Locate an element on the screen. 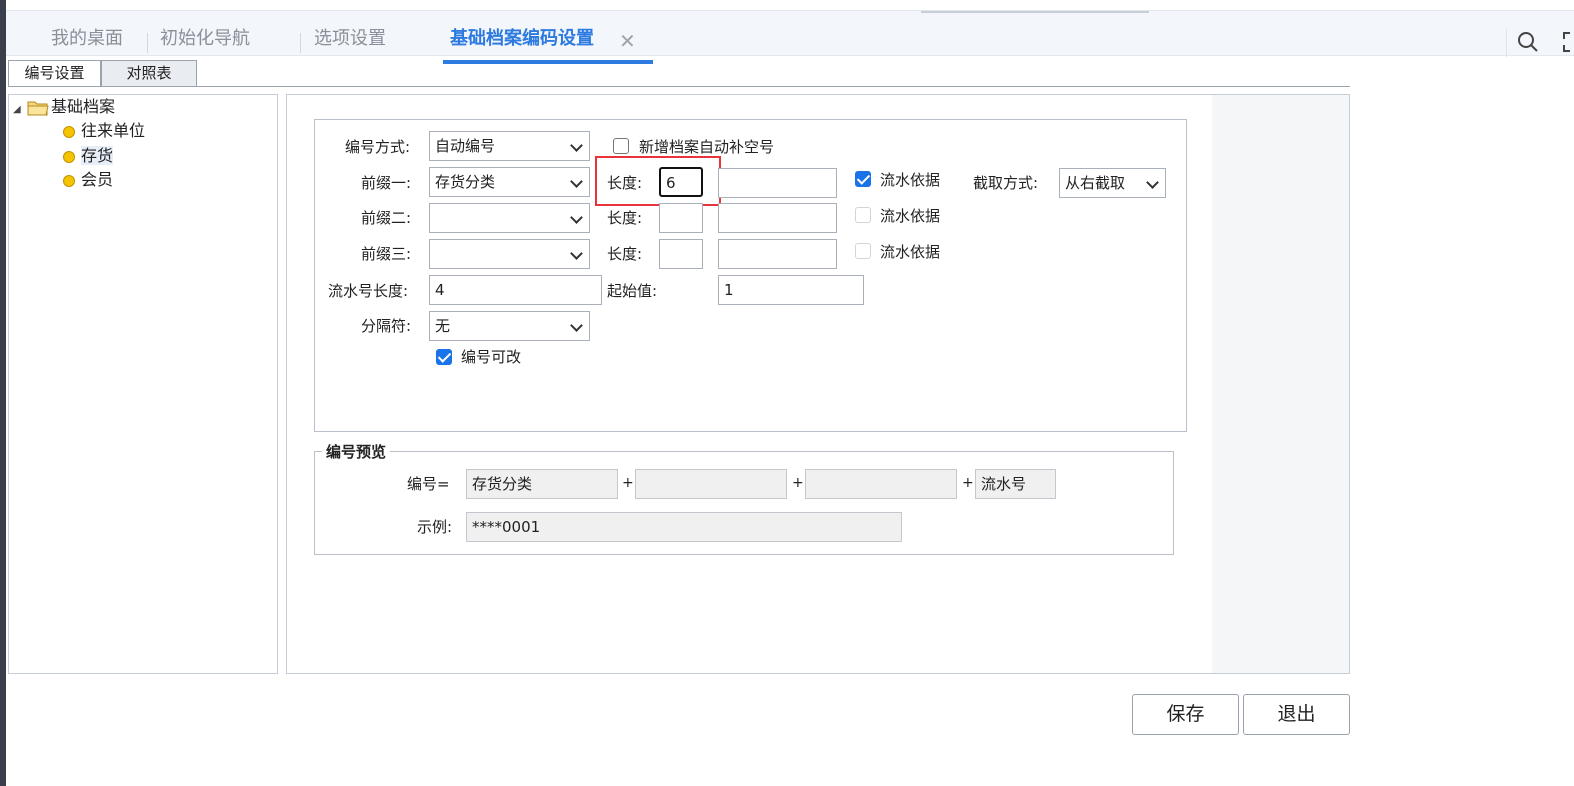 The height and width of the screenshot is (786, 1574). tree-item-partners: 往来单位 is located at coordinates (104, 131).